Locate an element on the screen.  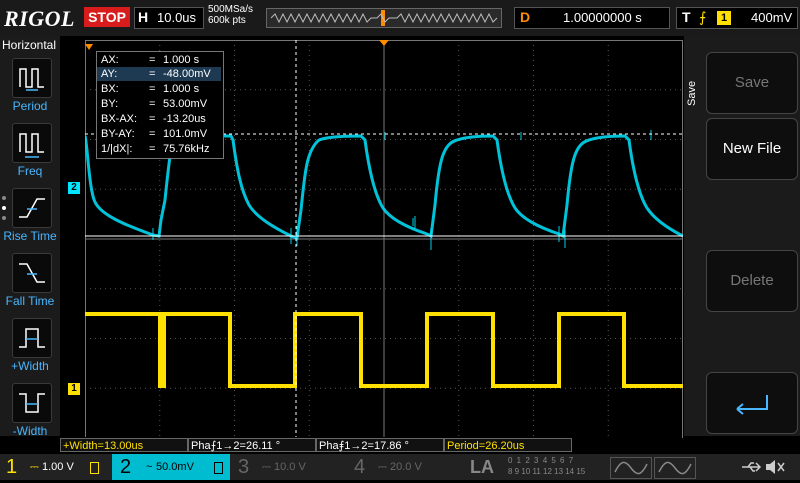
math-wave-button is located at coordinates (631, 468).